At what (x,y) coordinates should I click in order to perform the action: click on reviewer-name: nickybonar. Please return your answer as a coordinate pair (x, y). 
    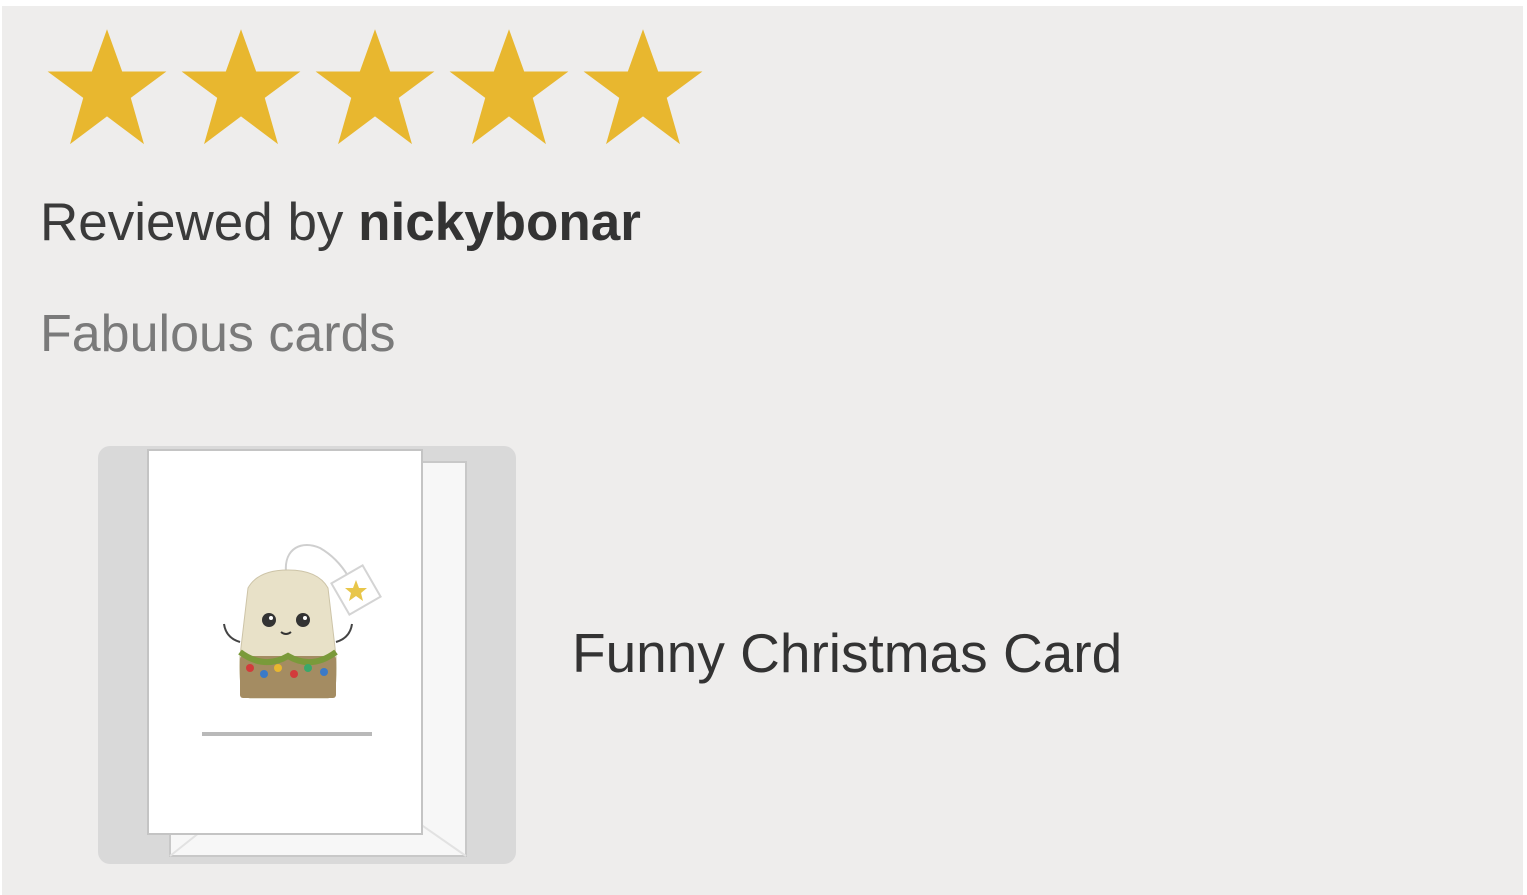
    Looking at the image, I should click on (499, 222).